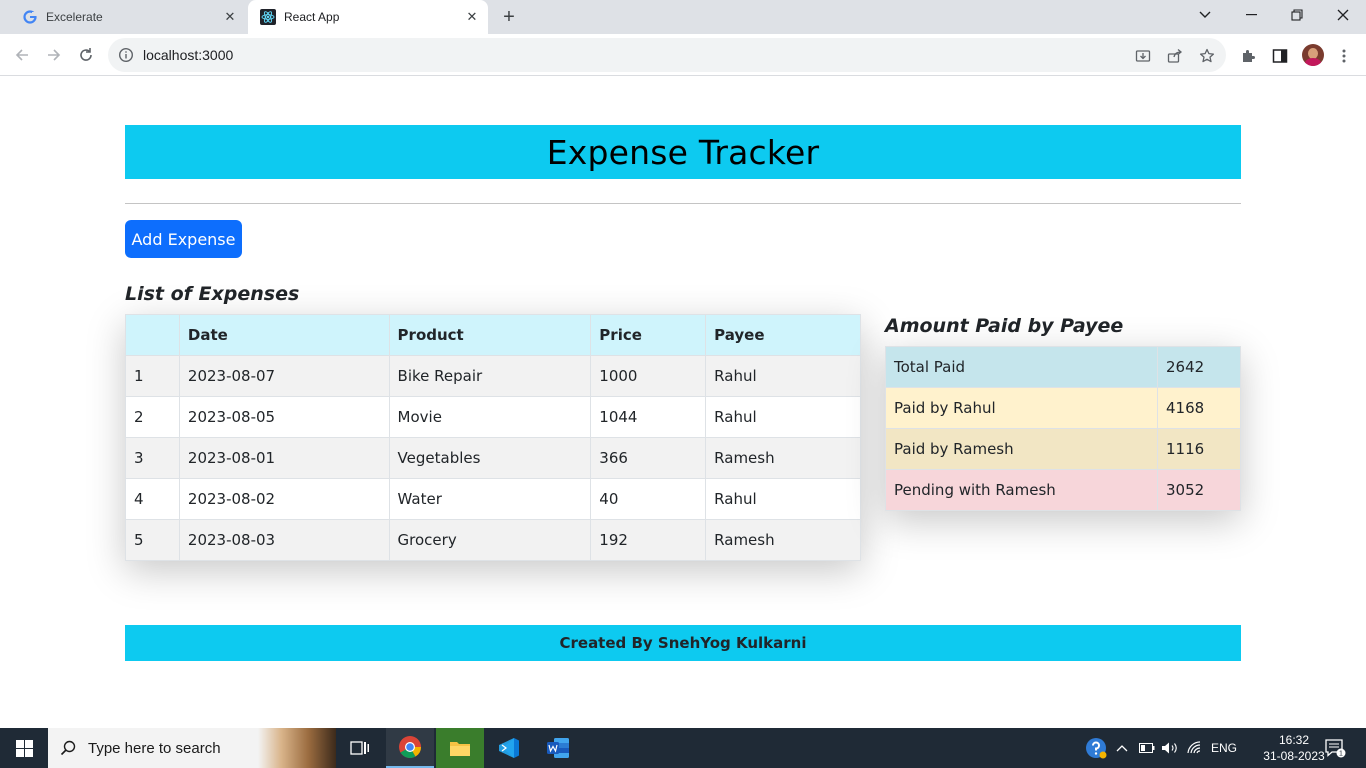 The width and height of the screenshot is (1366, 768). Describe the element at coordinates (152, 335) in the screenshot. I see `column-header-index` at that location.